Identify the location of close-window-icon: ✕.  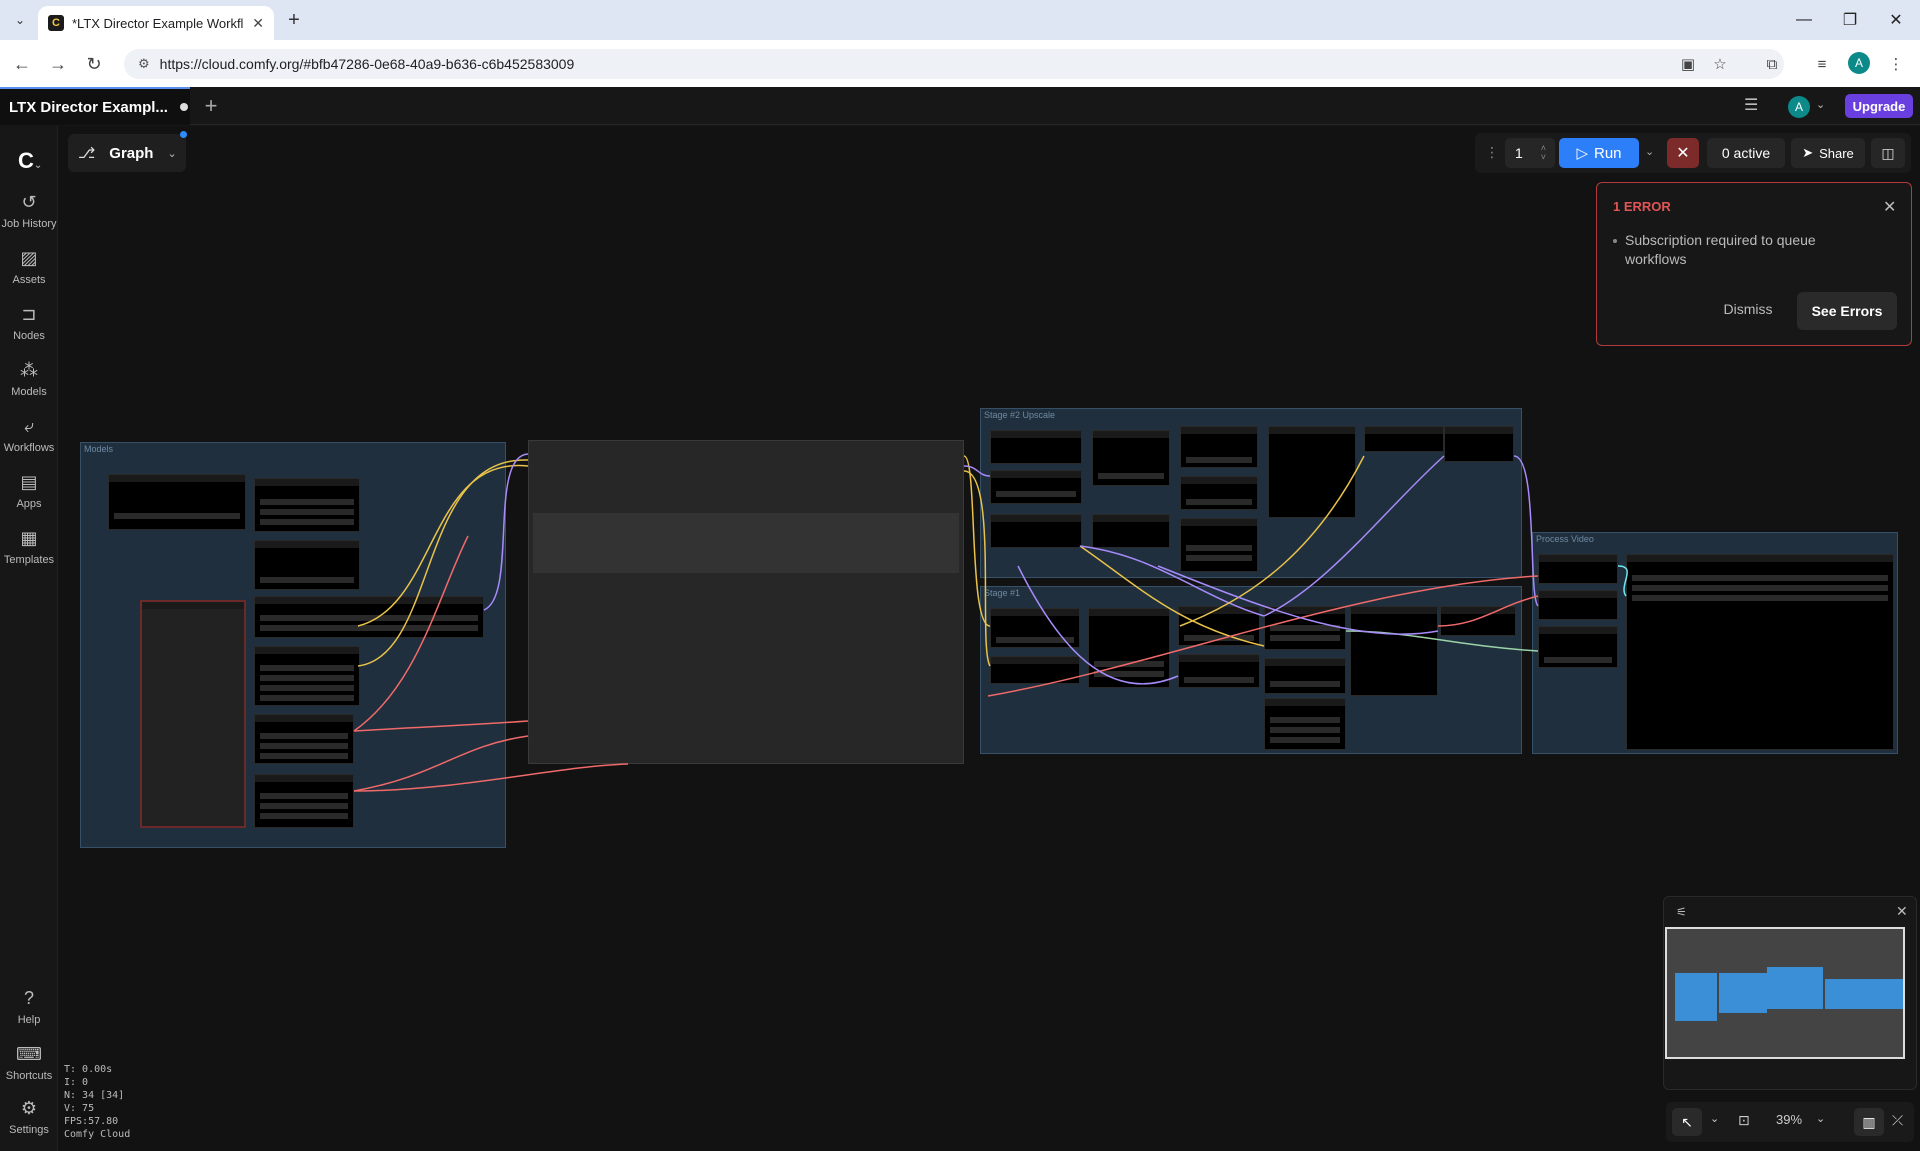
(1896, 20).